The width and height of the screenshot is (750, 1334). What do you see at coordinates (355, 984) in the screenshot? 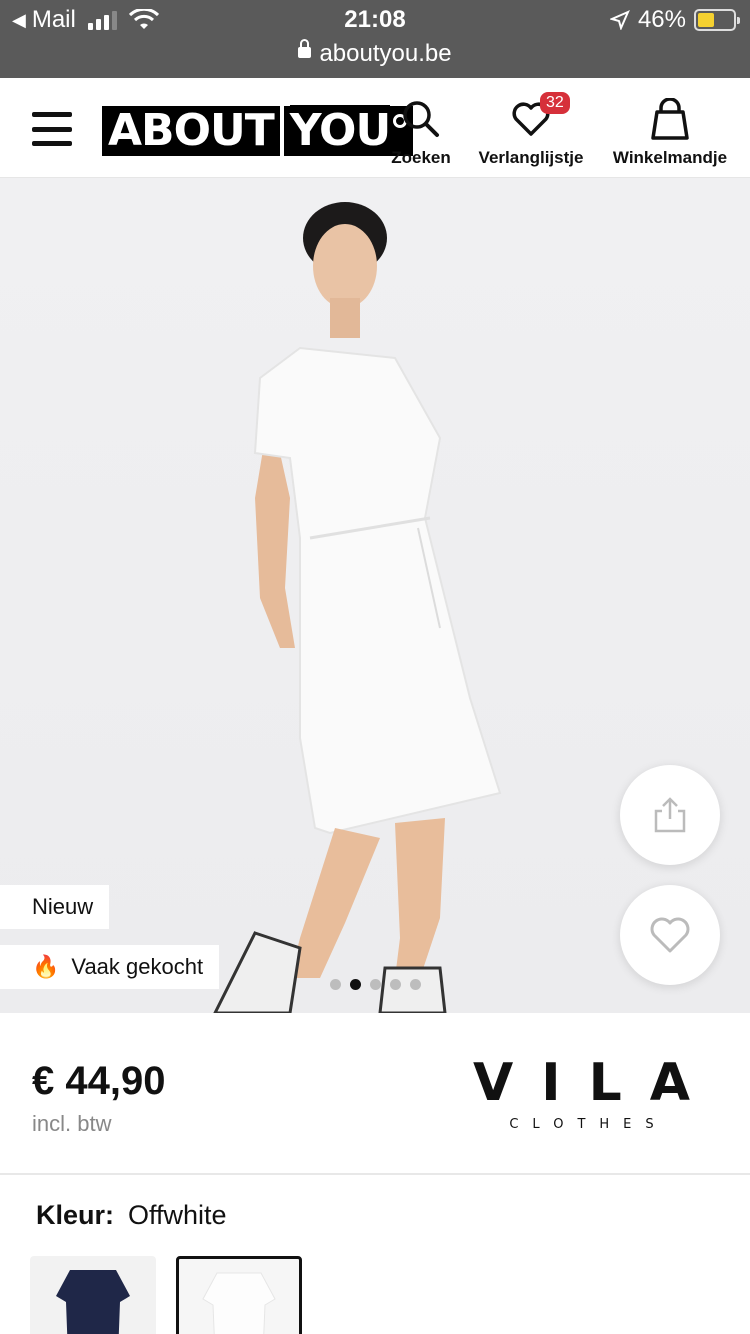
I see `carousel-dot-active` at bounding box center [355, 984].